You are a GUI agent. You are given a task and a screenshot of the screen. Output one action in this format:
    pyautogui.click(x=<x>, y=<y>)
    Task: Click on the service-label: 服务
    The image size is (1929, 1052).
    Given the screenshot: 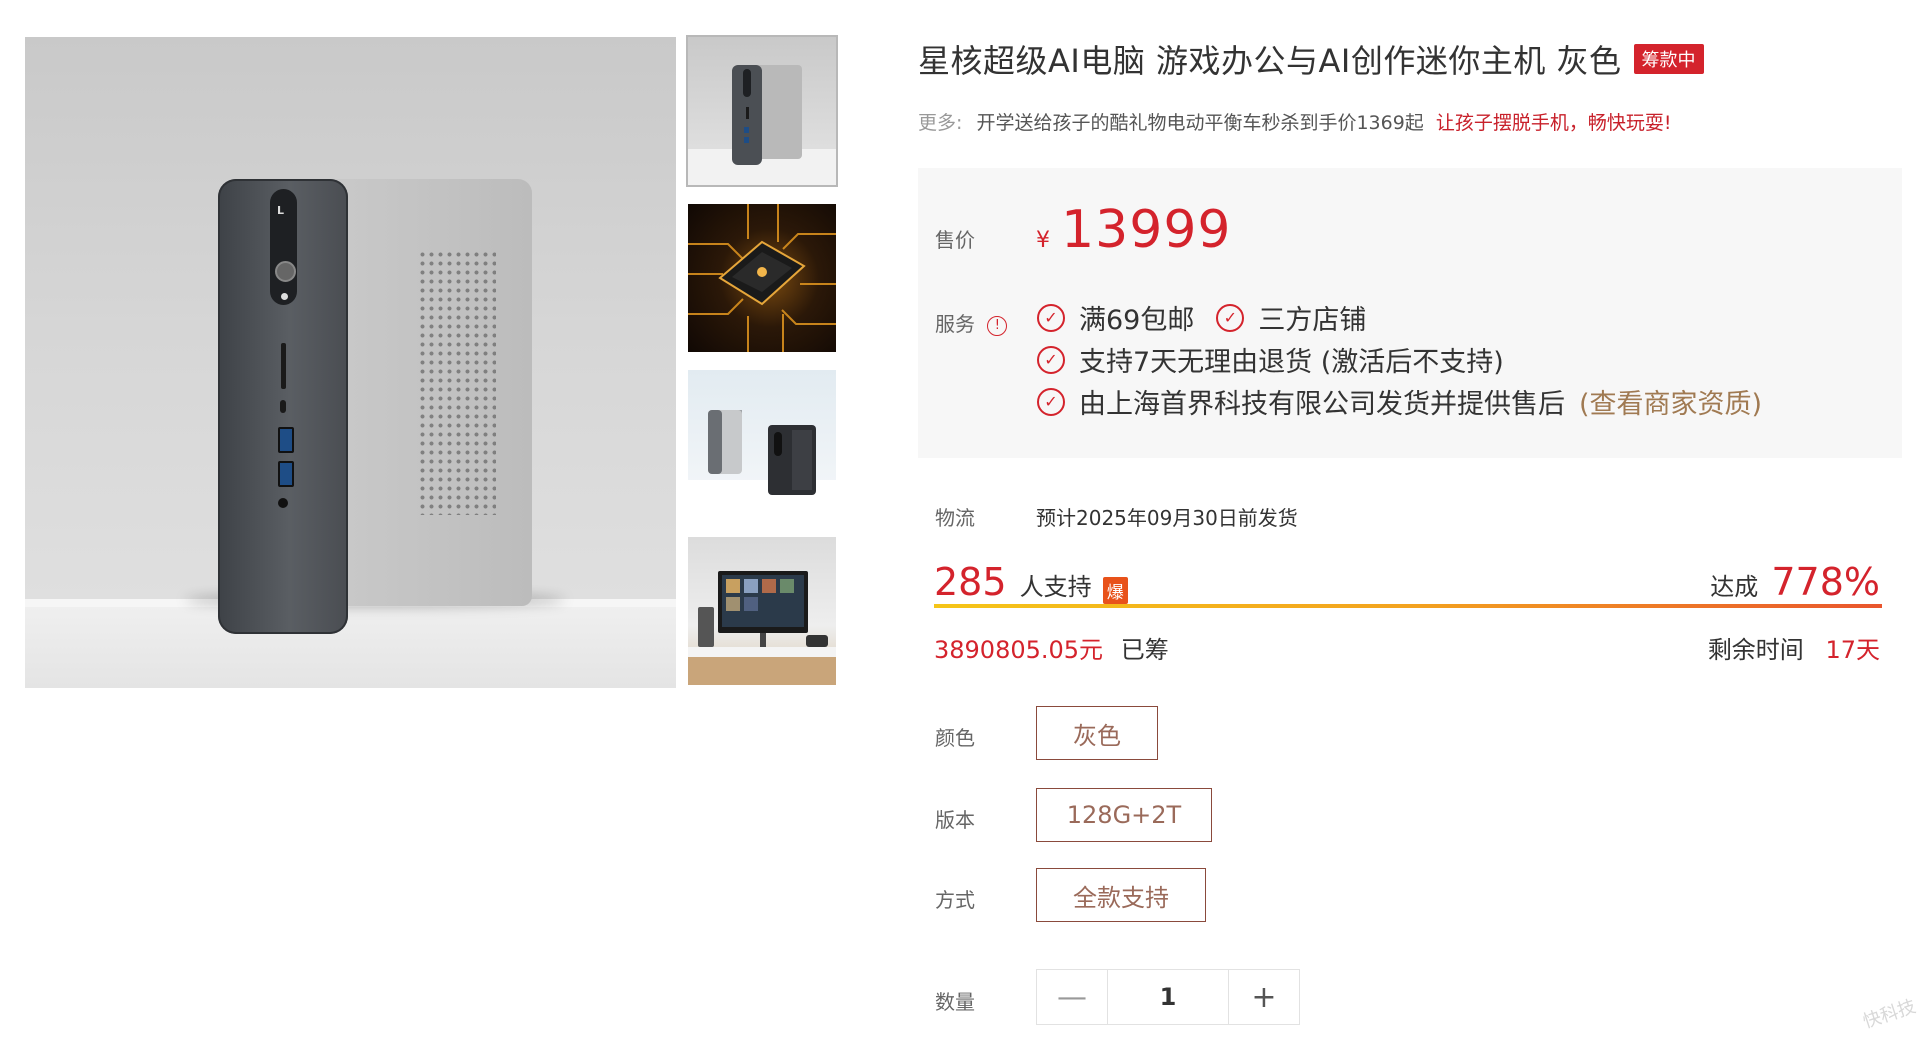 What is the action you would take?
    pyautogui.click(x=955, y=324)
    